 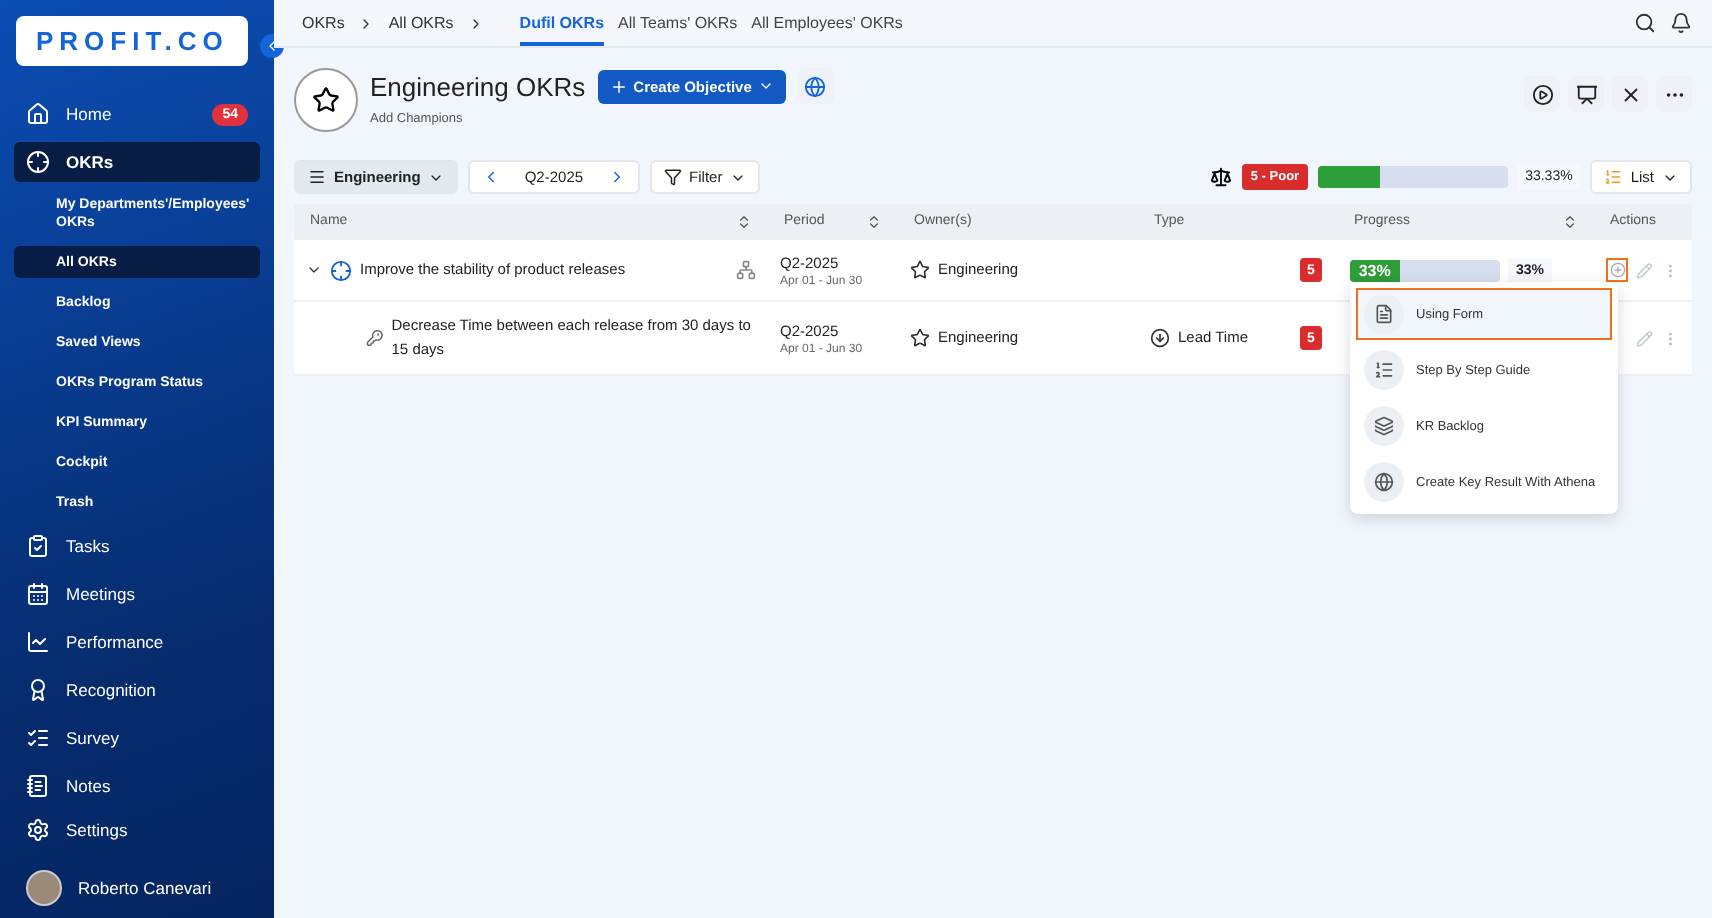 What do you see at coordinates (317, 177) in the screenshot?
I see `menu-icon` at bounding box center [317, 177].